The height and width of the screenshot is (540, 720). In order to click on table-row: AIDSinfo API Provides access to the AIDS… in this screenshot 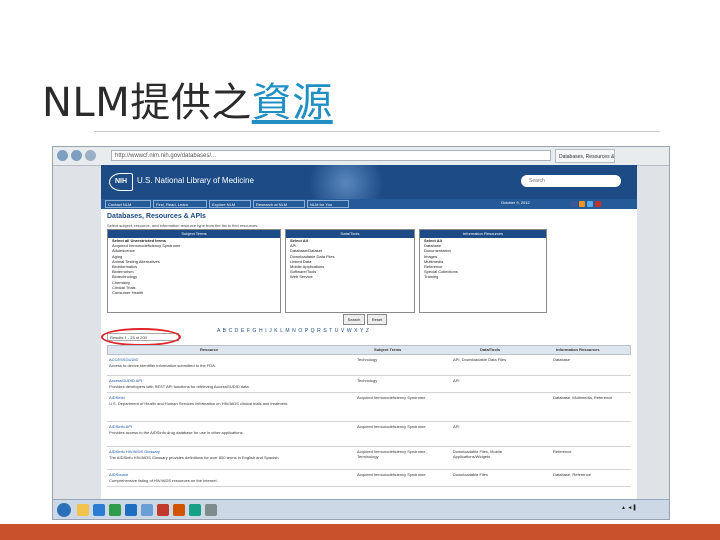, I will do `click(369, 434)`.